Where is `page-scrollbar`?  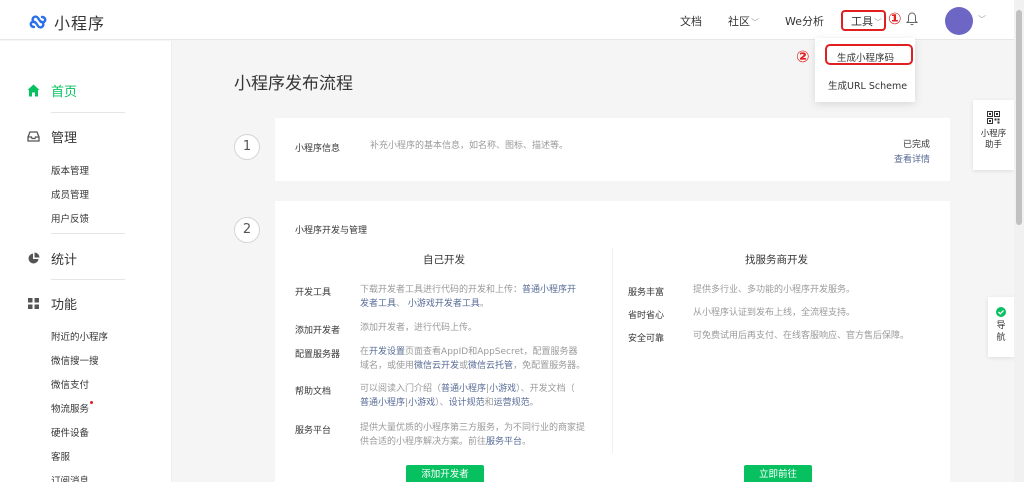 page-scrollbar is located at coordinates (1019, 241).